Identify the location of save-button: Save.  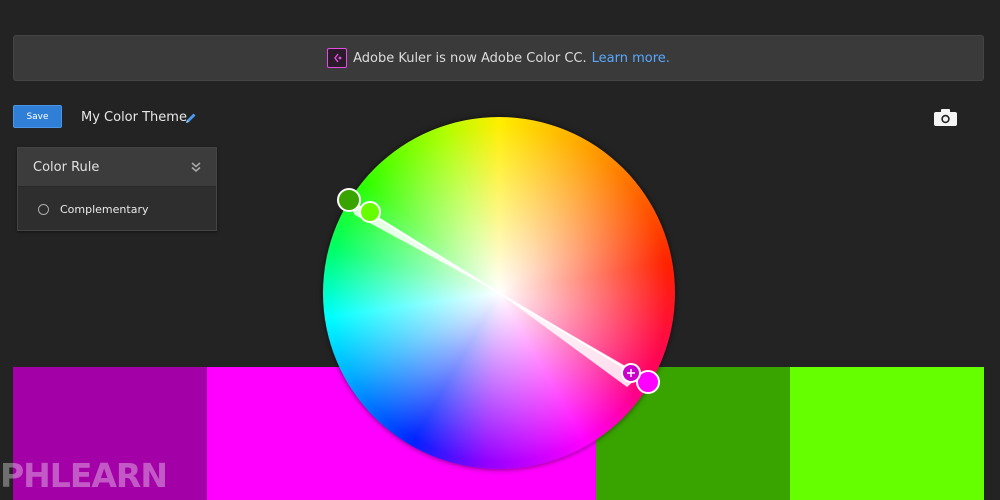
(37, 116).